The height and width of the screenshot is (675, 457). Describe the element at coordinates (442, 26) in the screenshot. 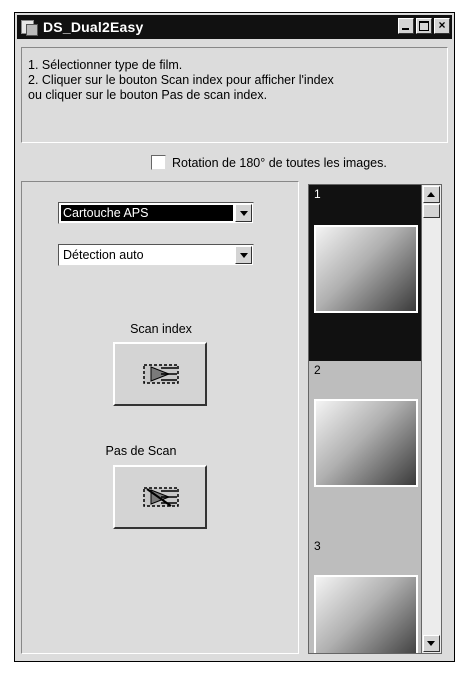

I see `close-button: ×` at that location.